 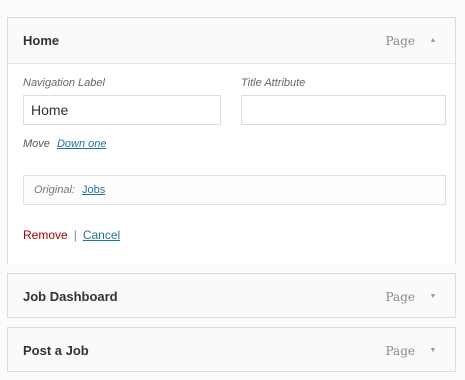 I want to click on original-link-box: Original: Jobs, so click(x=234, y=190).